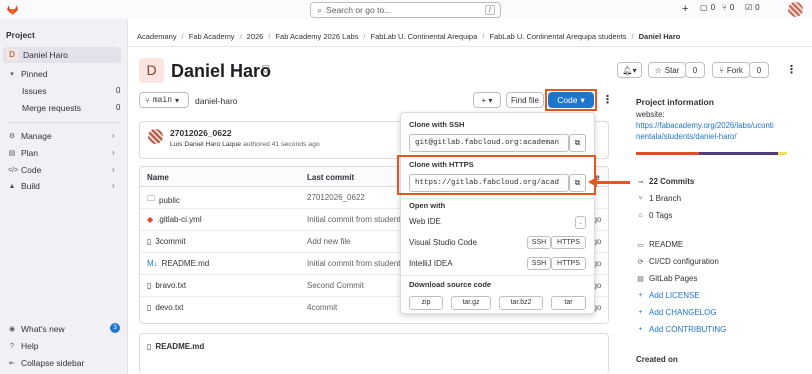 The image size is (812, 374). What do you see at coordinates (759, 70) in the screenshot?
I see `fork-count: 0` at bounding box center [759, 70].